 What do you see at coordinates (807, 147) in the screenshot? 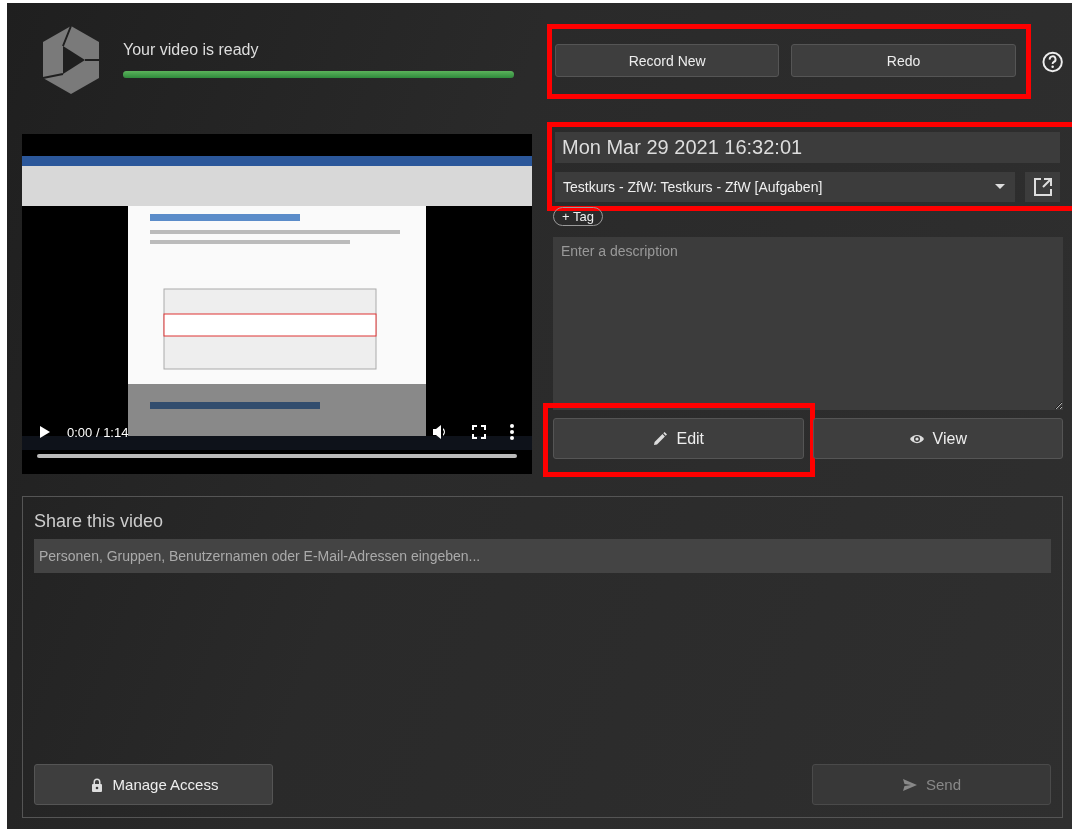
I see `title-field: Mon Mar 29 2021 16:32:01` at bounding box center [807, 147].